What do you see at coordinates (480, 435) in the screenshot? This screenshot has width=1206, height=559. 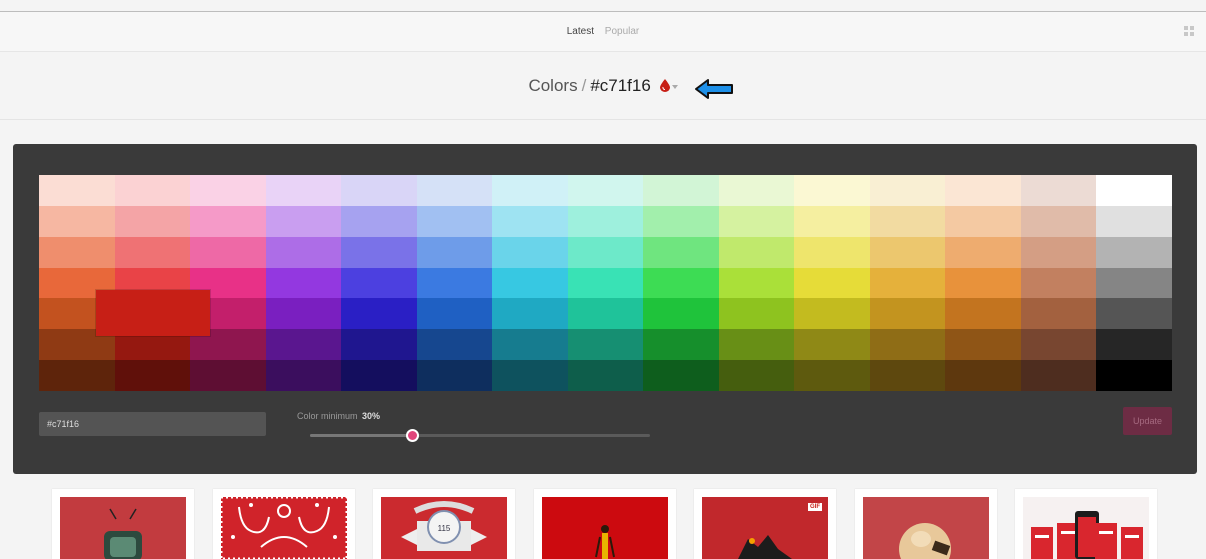 I see `color-minimum-slider` at bounding box center [480, 435].